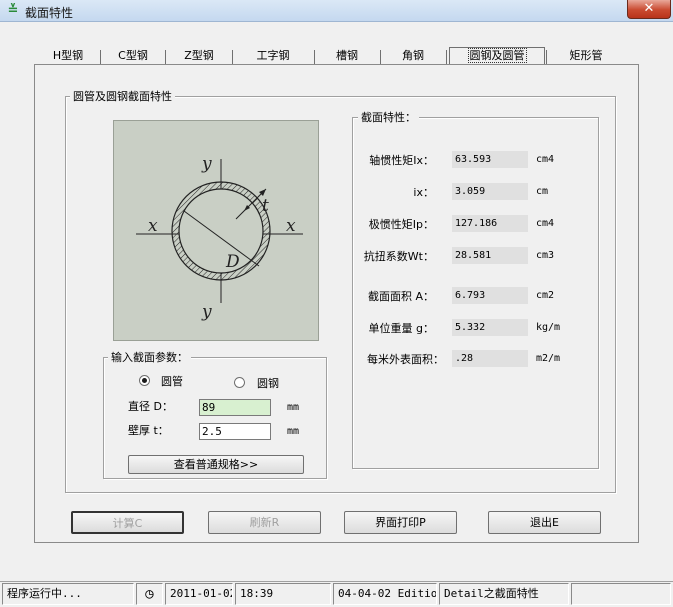  I want to click on refresh-button: 刷新R, so click(264, 522).